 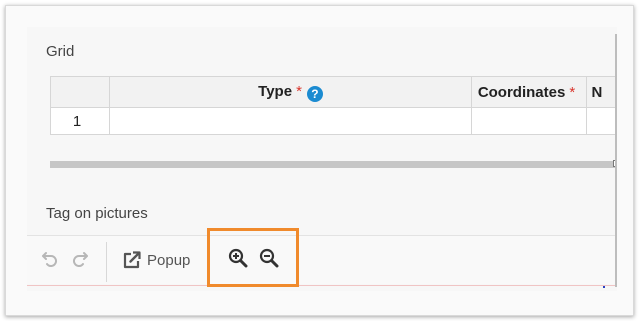 What do you see at coordinates (601, 121) in the screenshot?
I see `next-cell` at bounding box center [601, 121].